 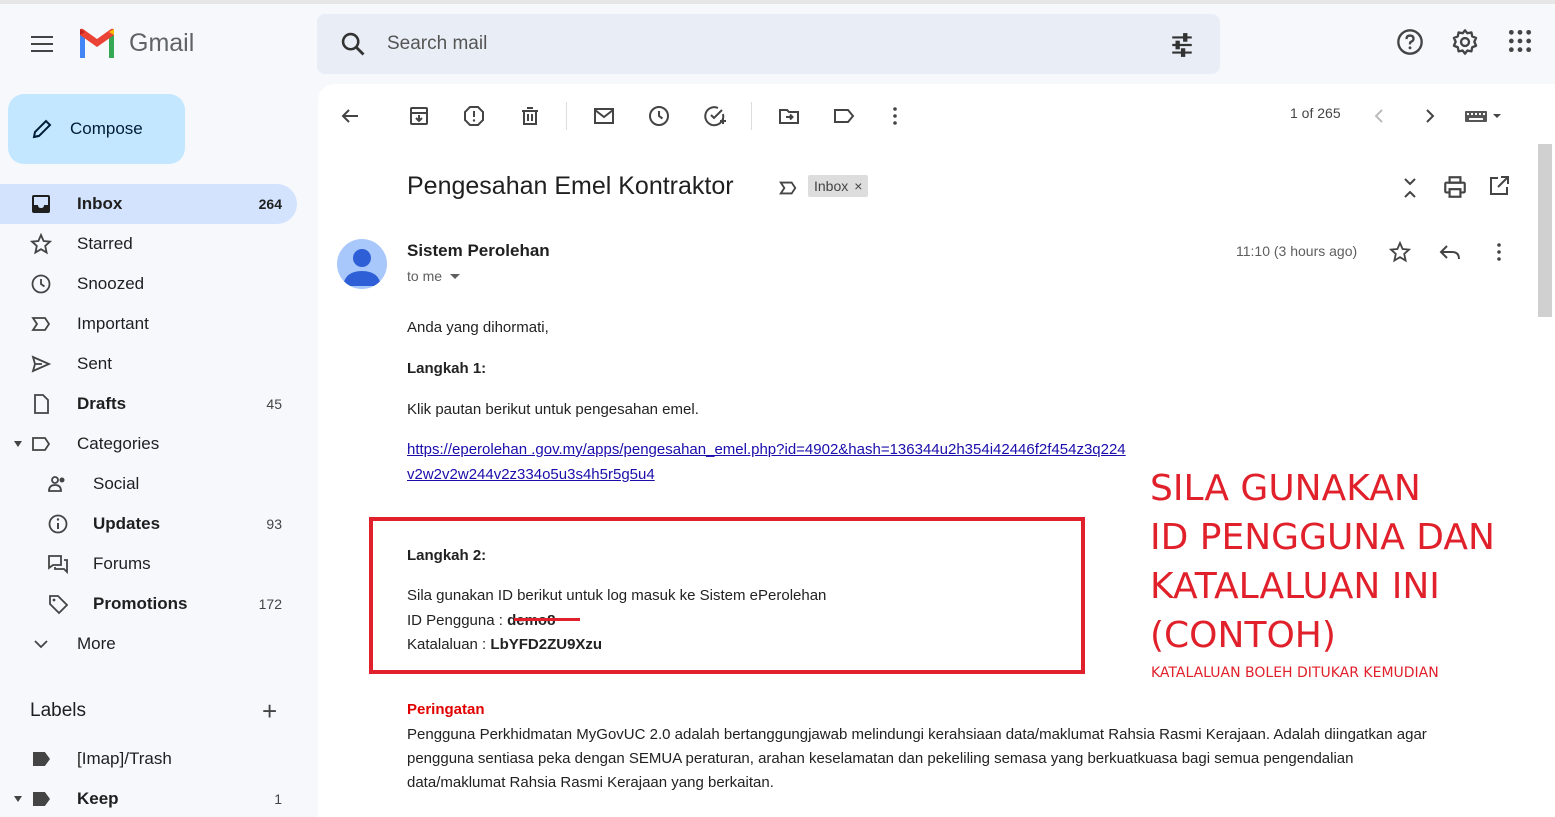 I want to click on help-icon, so click(x=1410, y=42).